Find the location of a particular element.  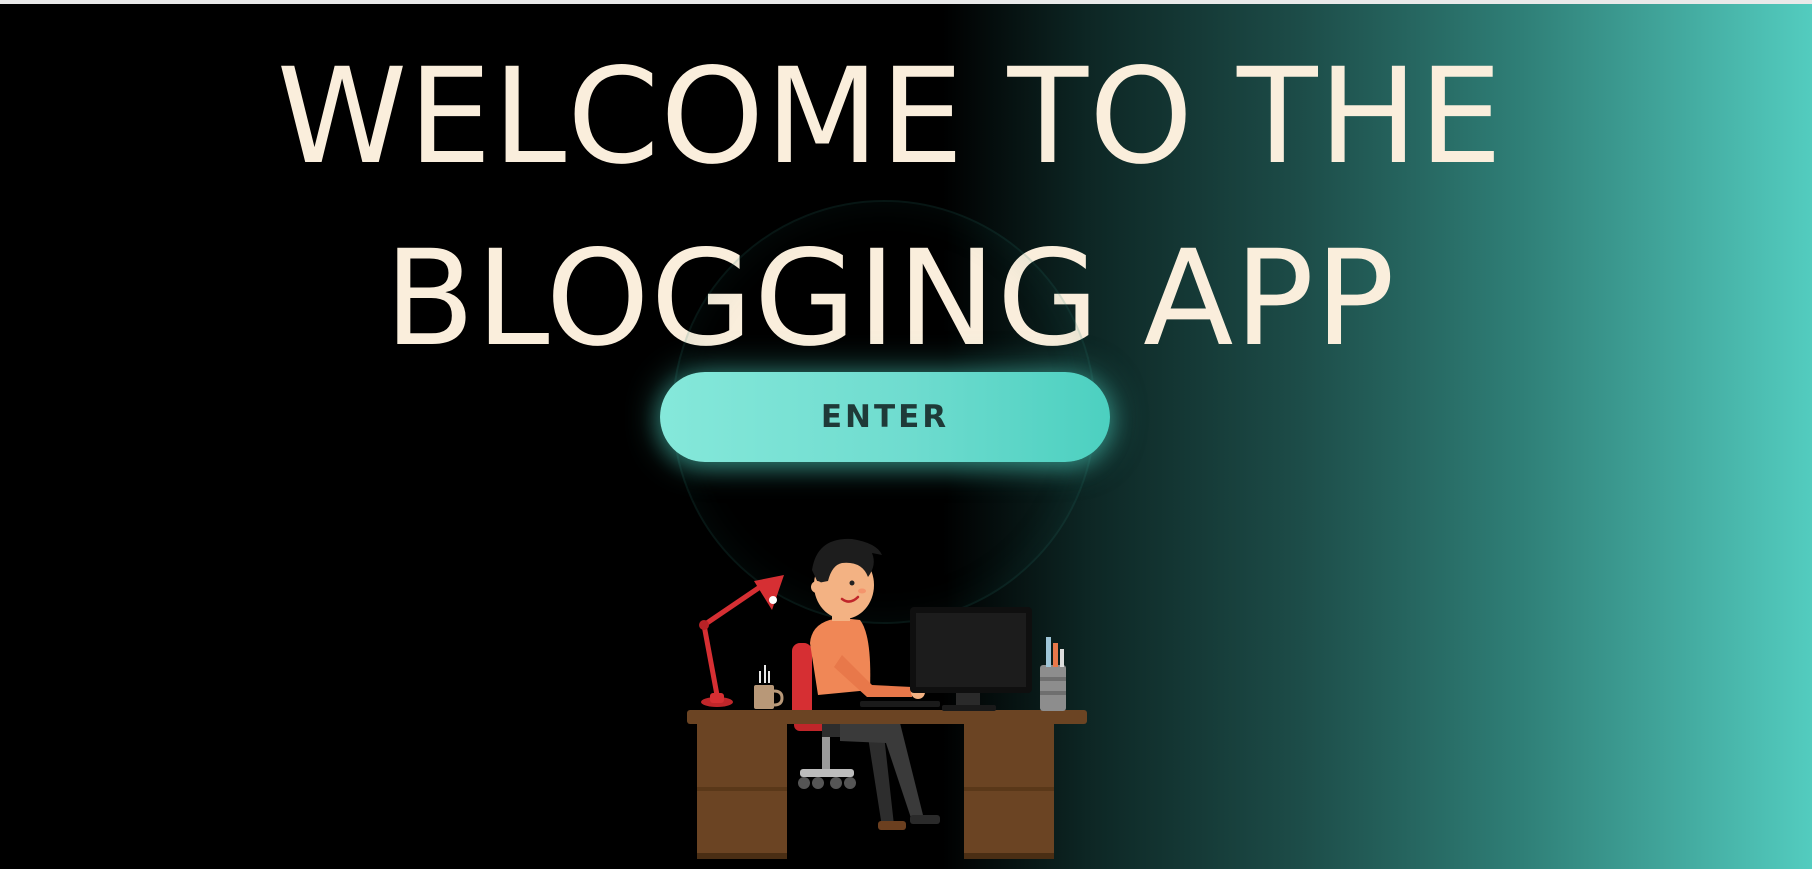

enter-button: ENTER is located at coordinates (885, 417).